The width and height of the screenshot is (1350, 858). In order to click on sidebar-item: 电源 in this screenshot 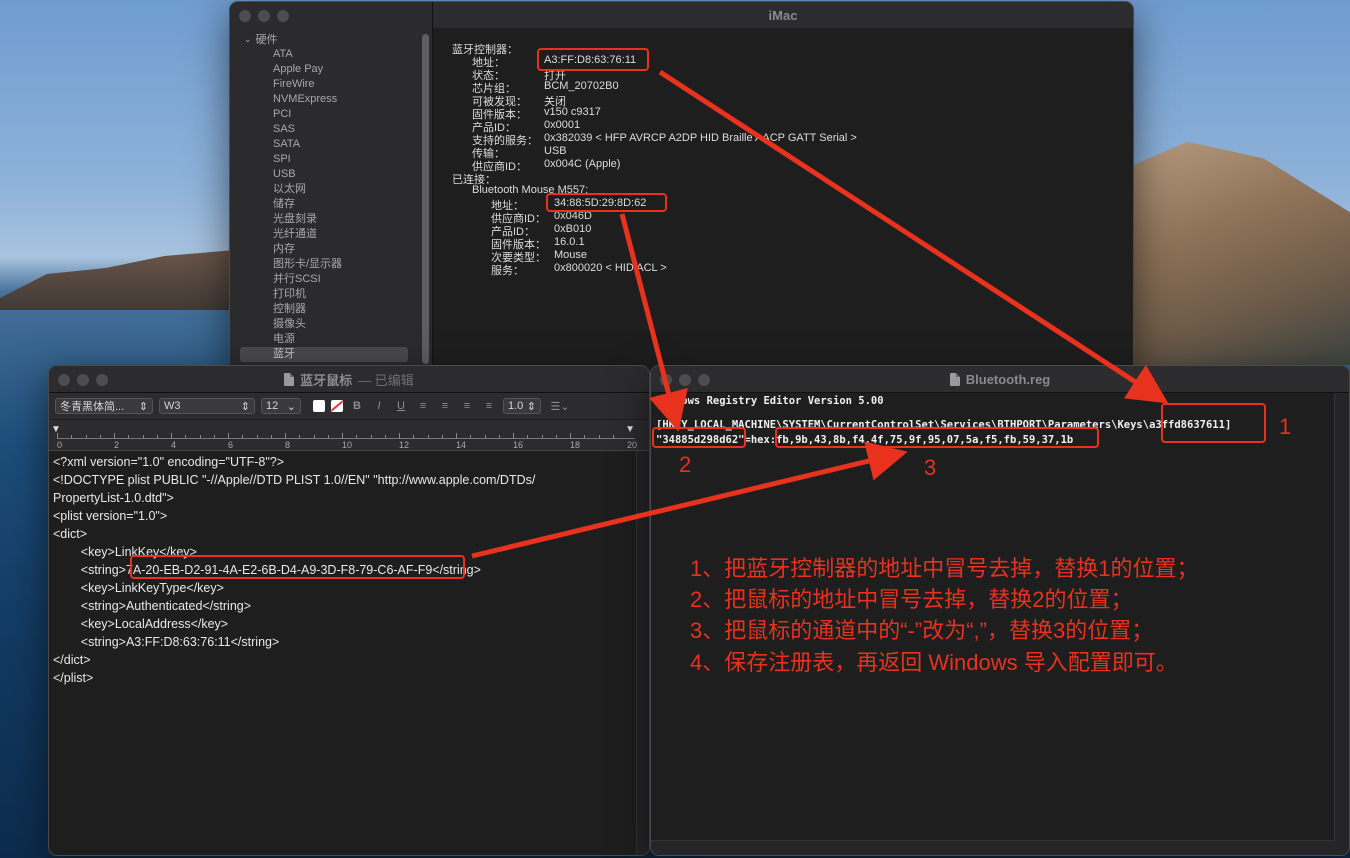, I will do `click(331, 339)`.